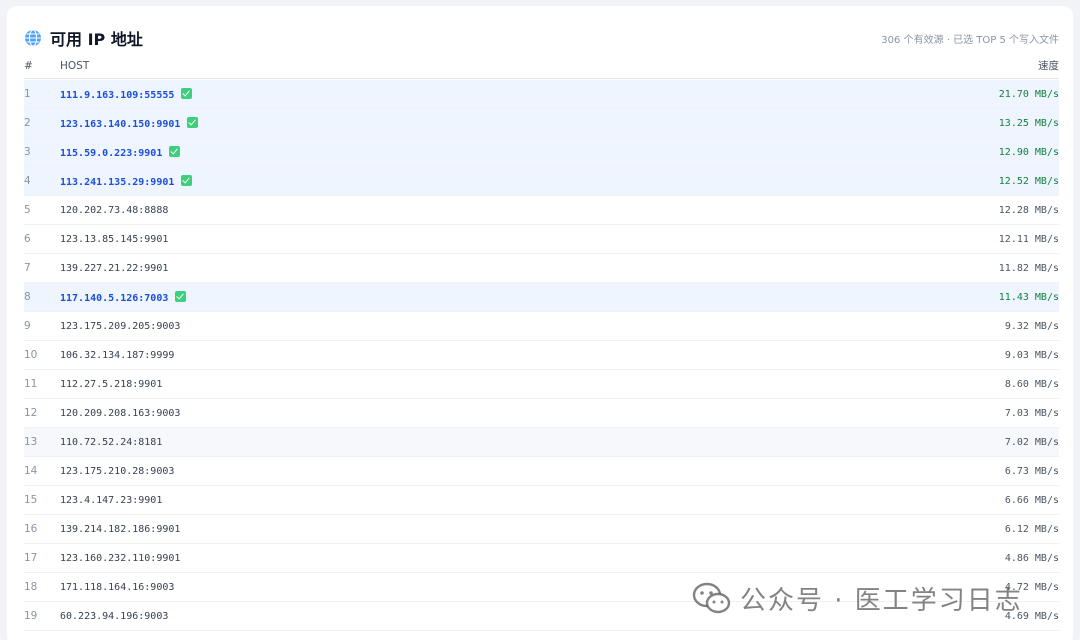  I want to click on speed-value: 8.60 MB/s, so click(1031, 384).